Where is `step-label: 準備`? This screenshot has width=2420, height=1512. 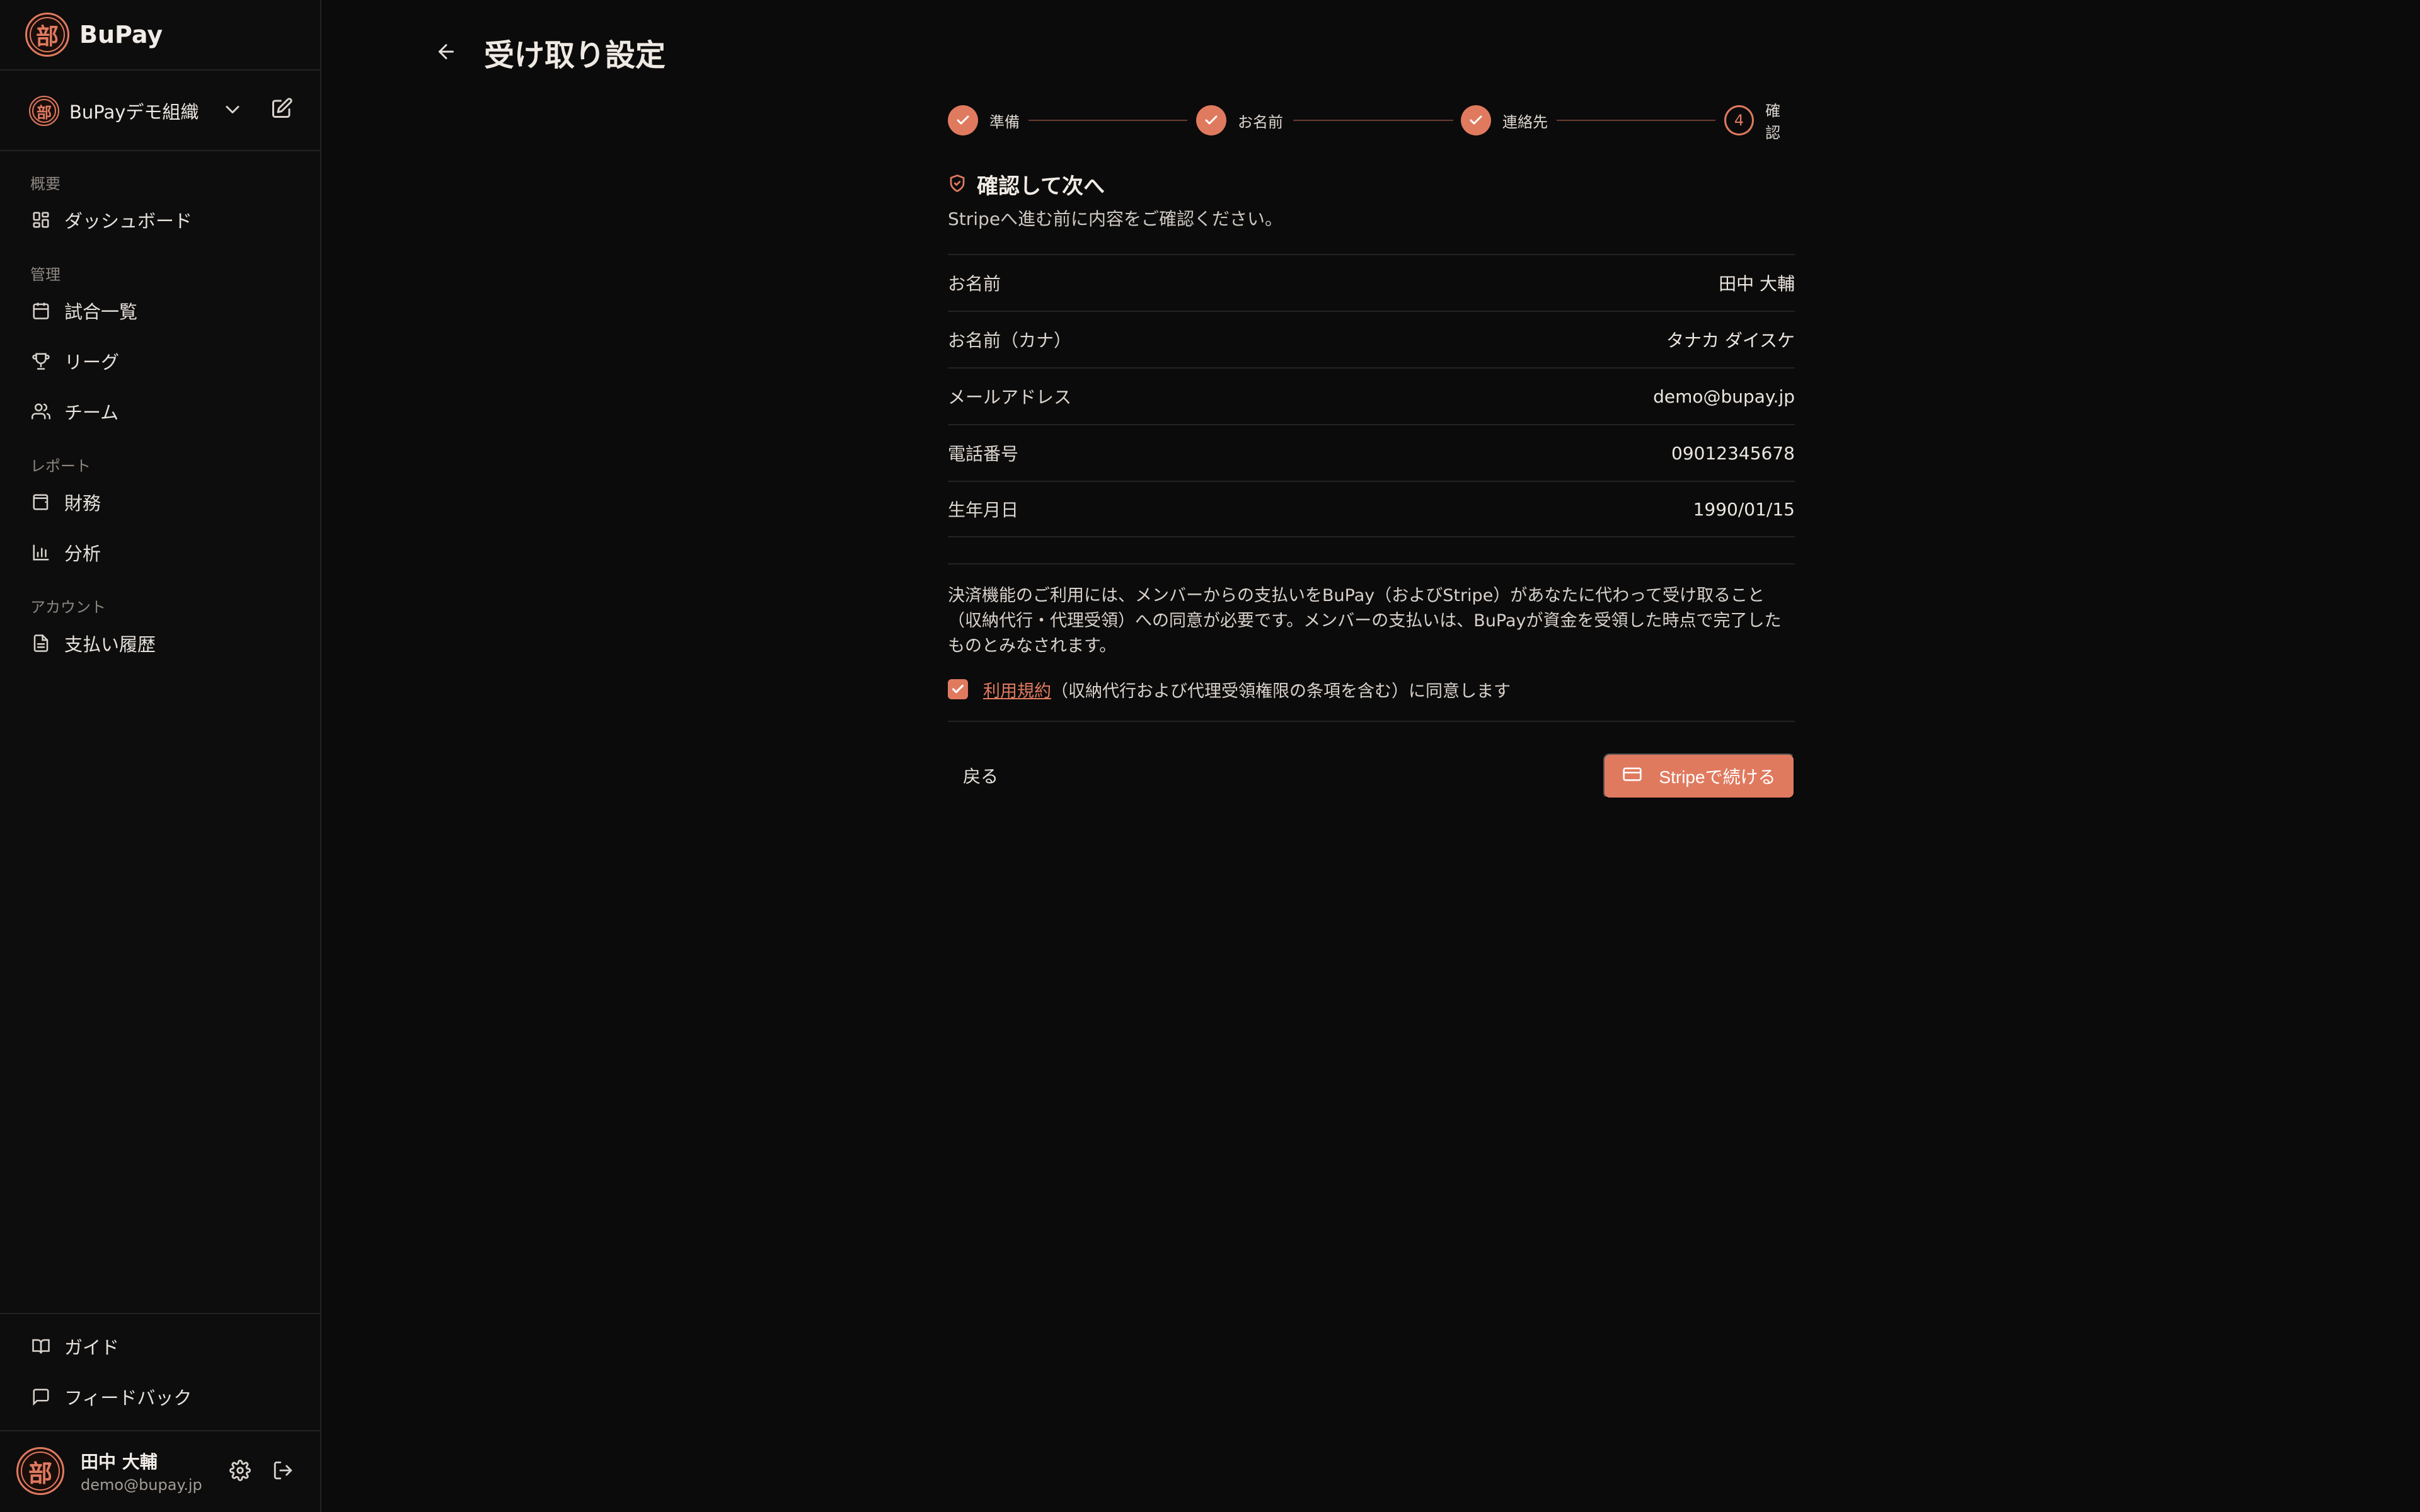
step-label: 準備 is located at coordinates (1005, 122).